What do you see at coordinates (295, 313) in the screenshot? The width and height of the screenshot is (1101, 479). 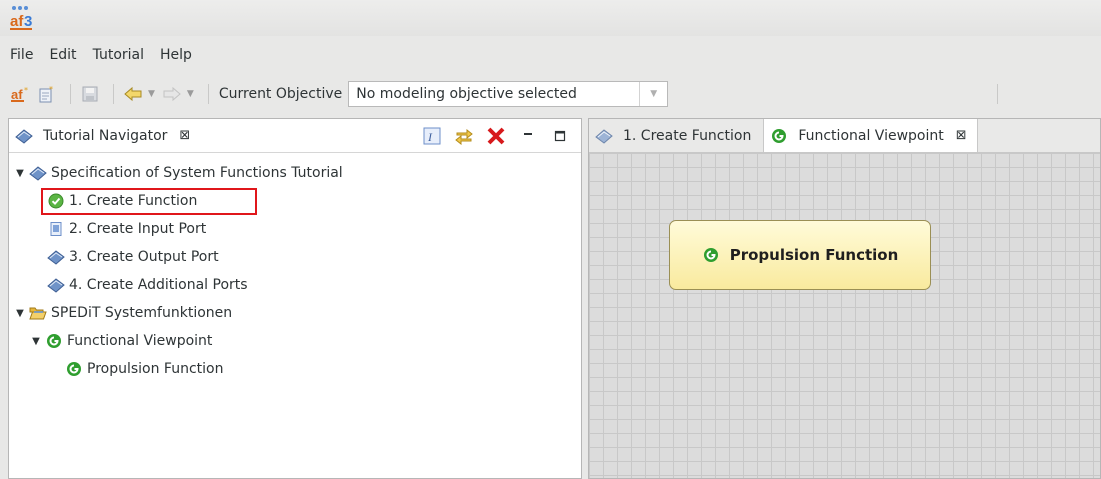 I see `tree-item-project: ▼ SPEDiT Systemfunktionen` at bounding box center [295, 313].